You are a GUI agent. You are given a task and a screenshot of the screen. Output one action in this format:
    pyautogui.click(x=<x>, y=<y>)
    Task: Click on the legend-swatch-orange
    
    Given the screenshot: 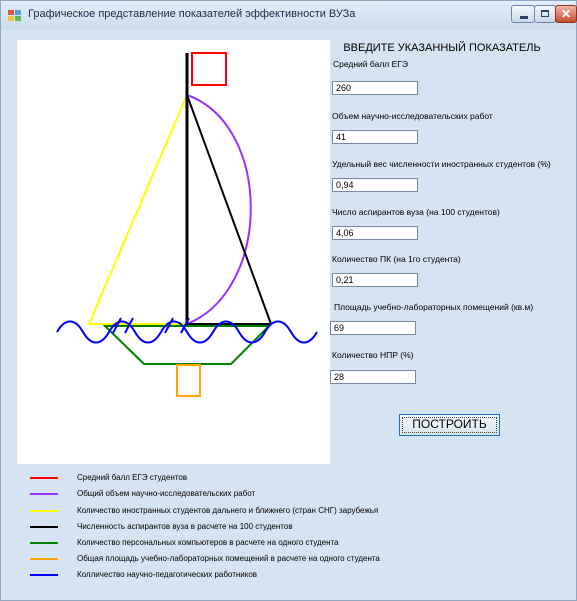 What is the action you would take?
    pyautogui.click(x=44, y=559)
    